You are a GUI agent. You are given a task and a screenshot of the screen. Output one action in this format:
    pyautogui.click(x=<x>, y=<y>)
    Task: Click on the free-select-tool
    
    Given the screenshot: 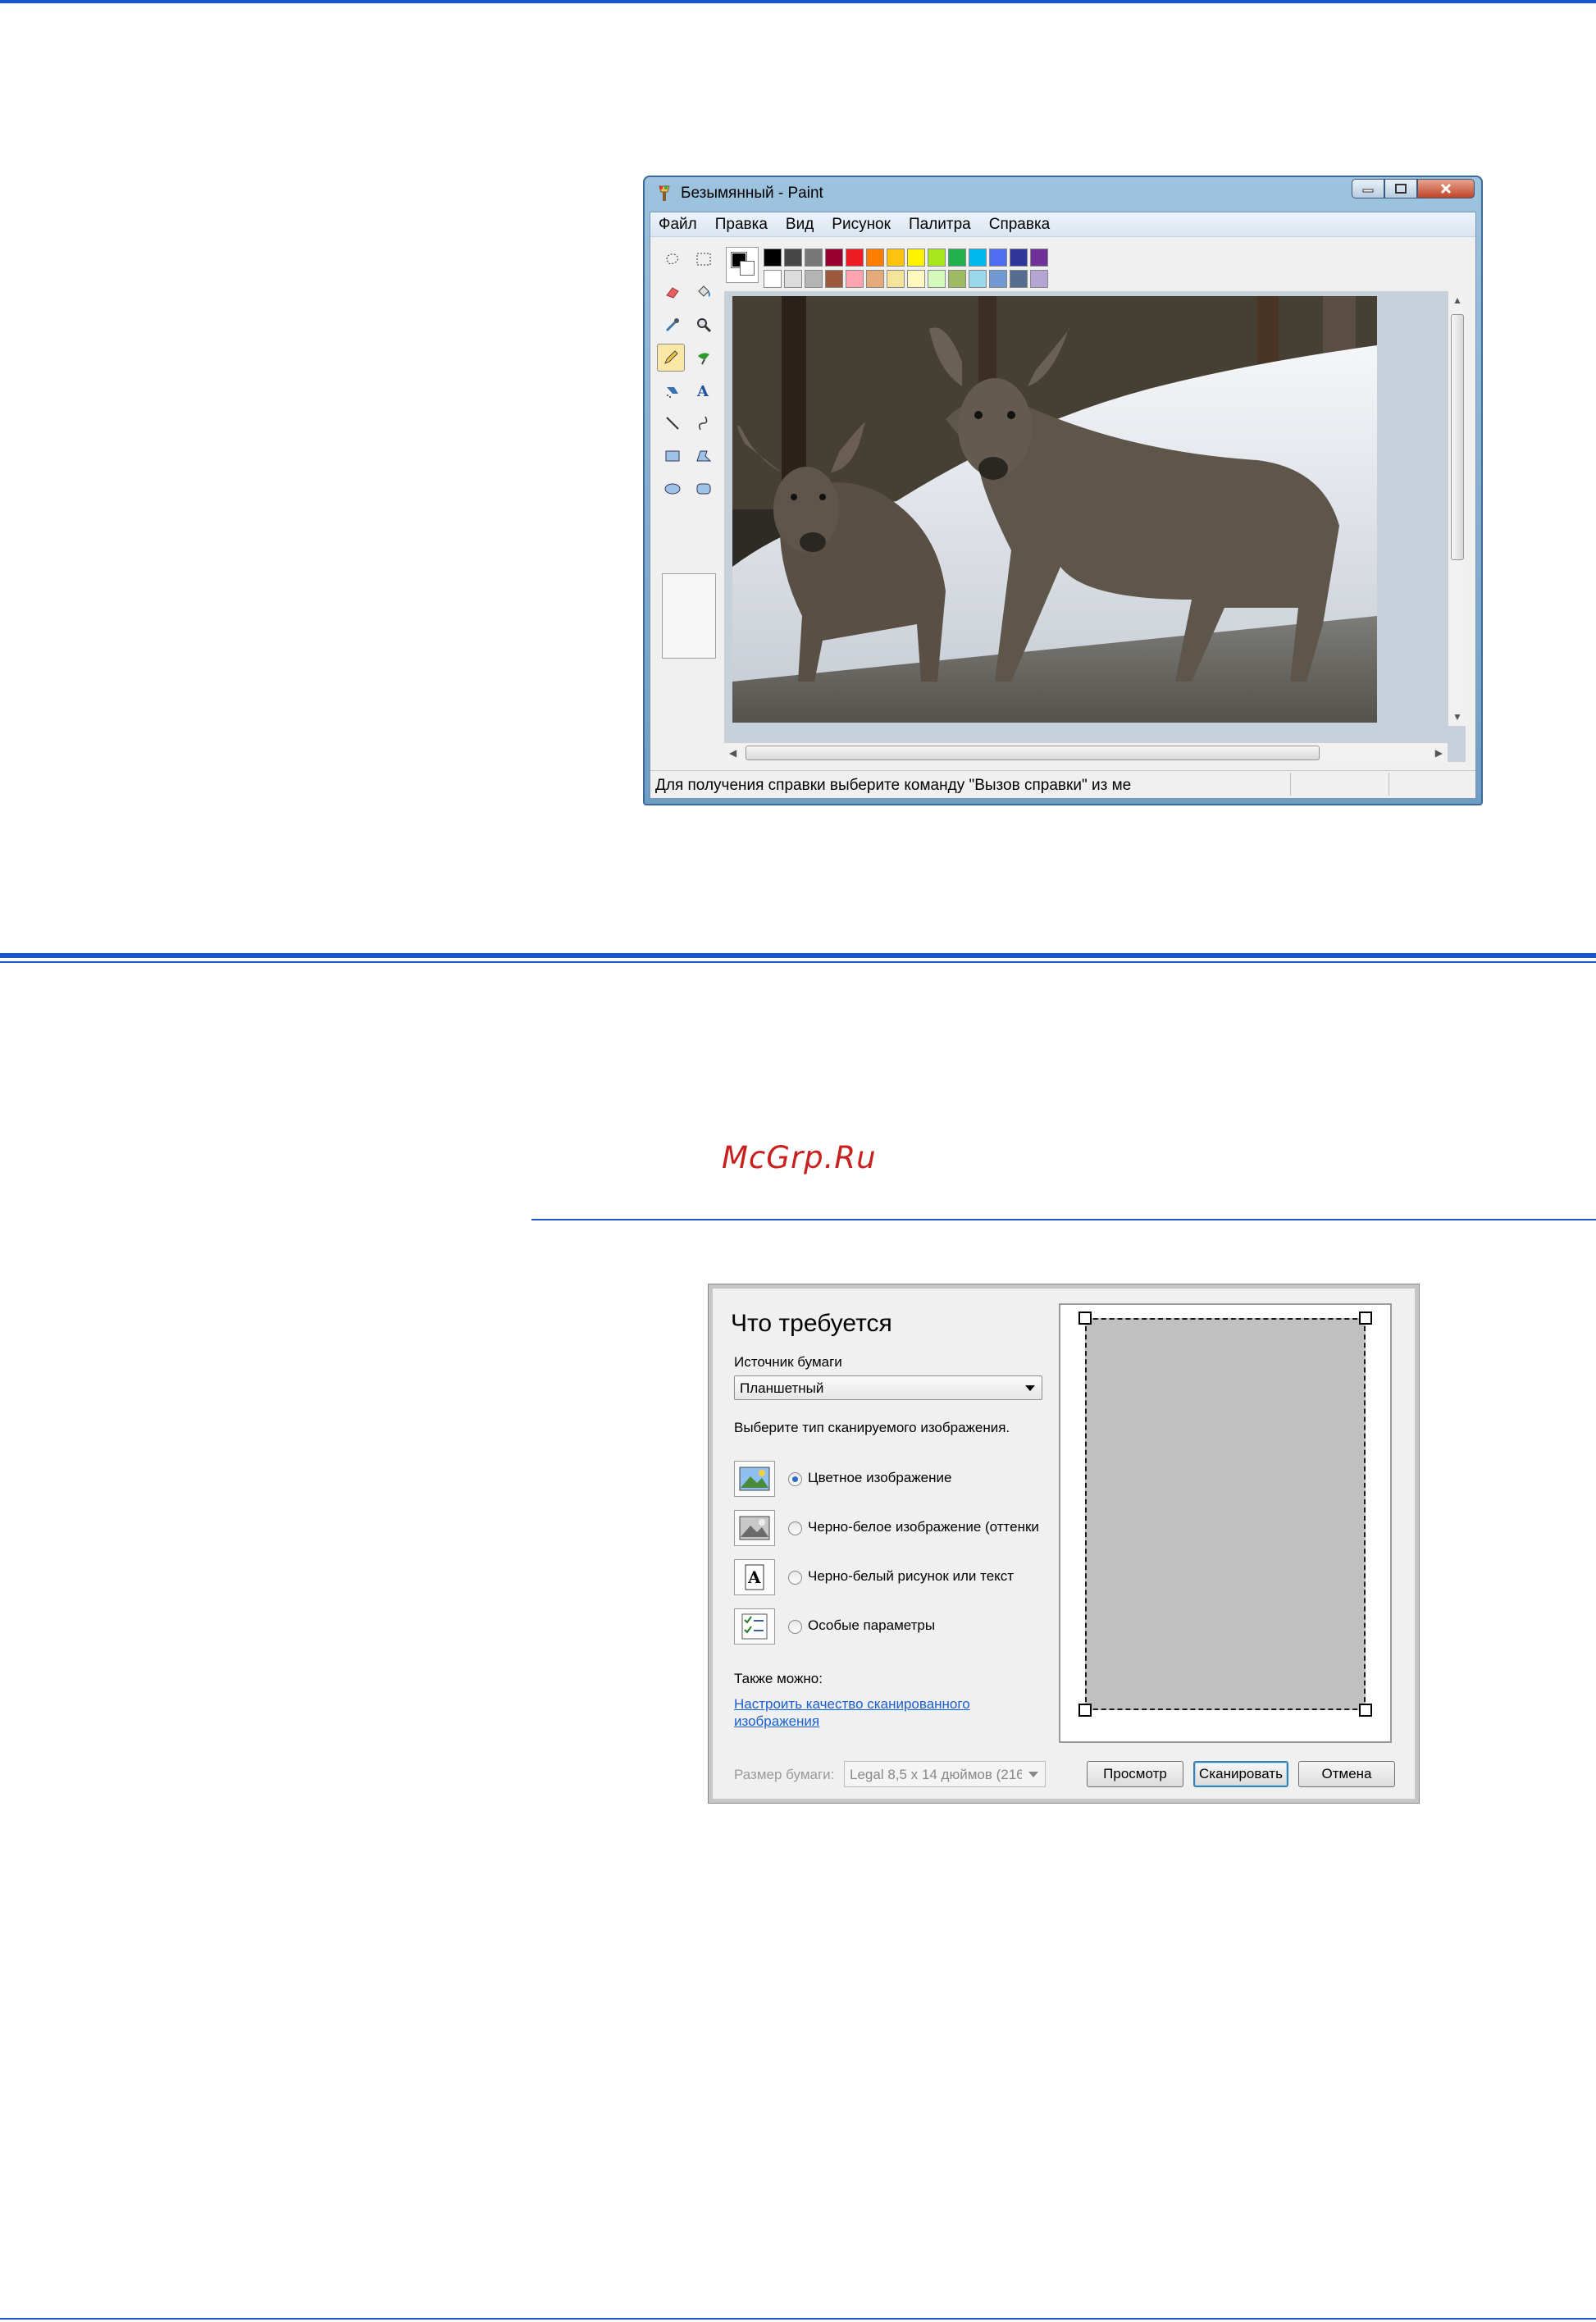 What is the action you would take?
    pyautogui.click(x=672, y=259)
    